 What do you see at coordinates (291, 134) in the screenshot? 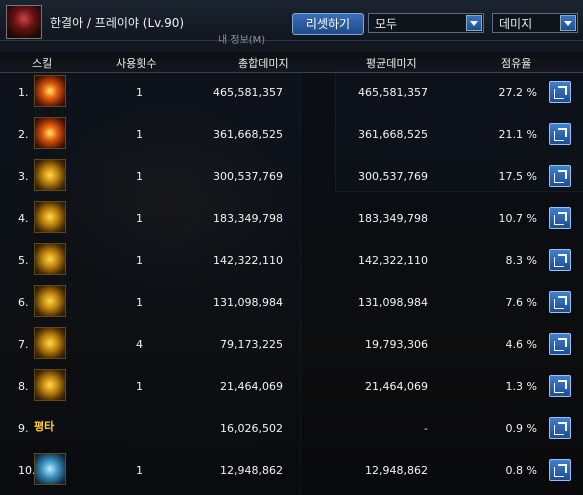
I see `table-row: 2. 1 361,668,525 361,668,525 21.1 %` at bounding box center [291, 134].